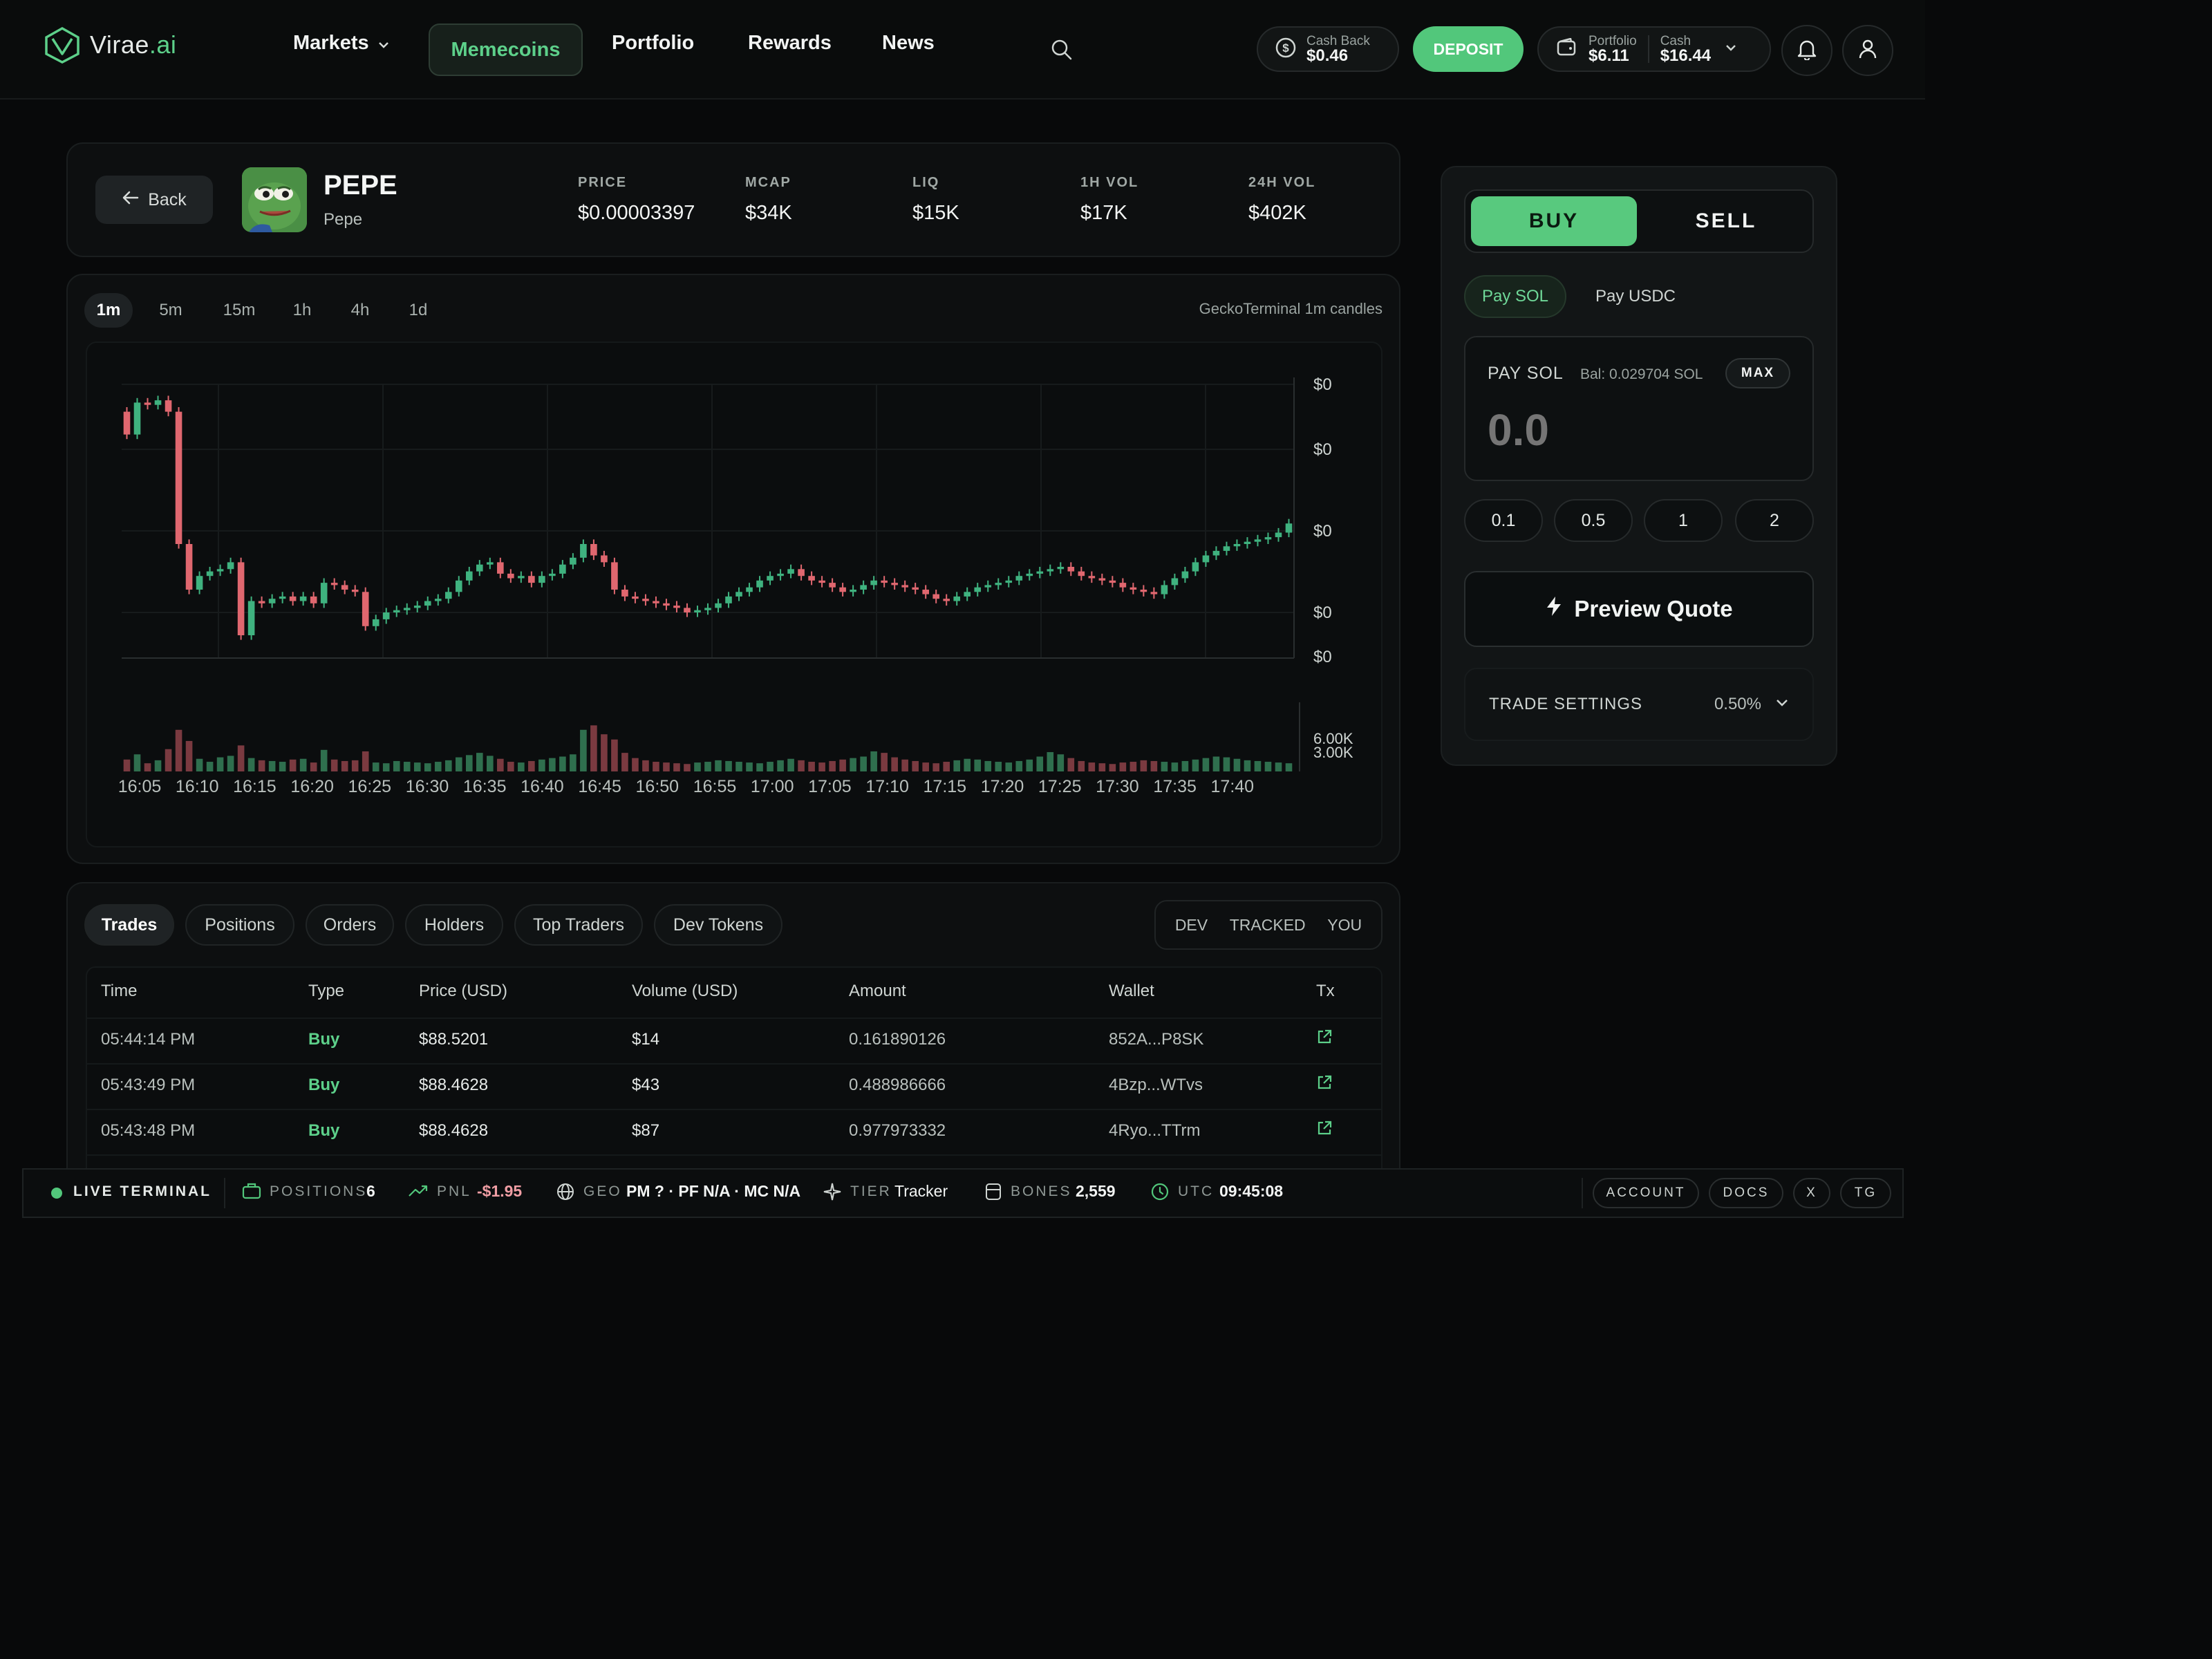  What do you see at coordinates (148, 1085) in the screenshot?
I see `trade-row-1-time: 05:43:49 PM` at bounding box center [148, 1085].